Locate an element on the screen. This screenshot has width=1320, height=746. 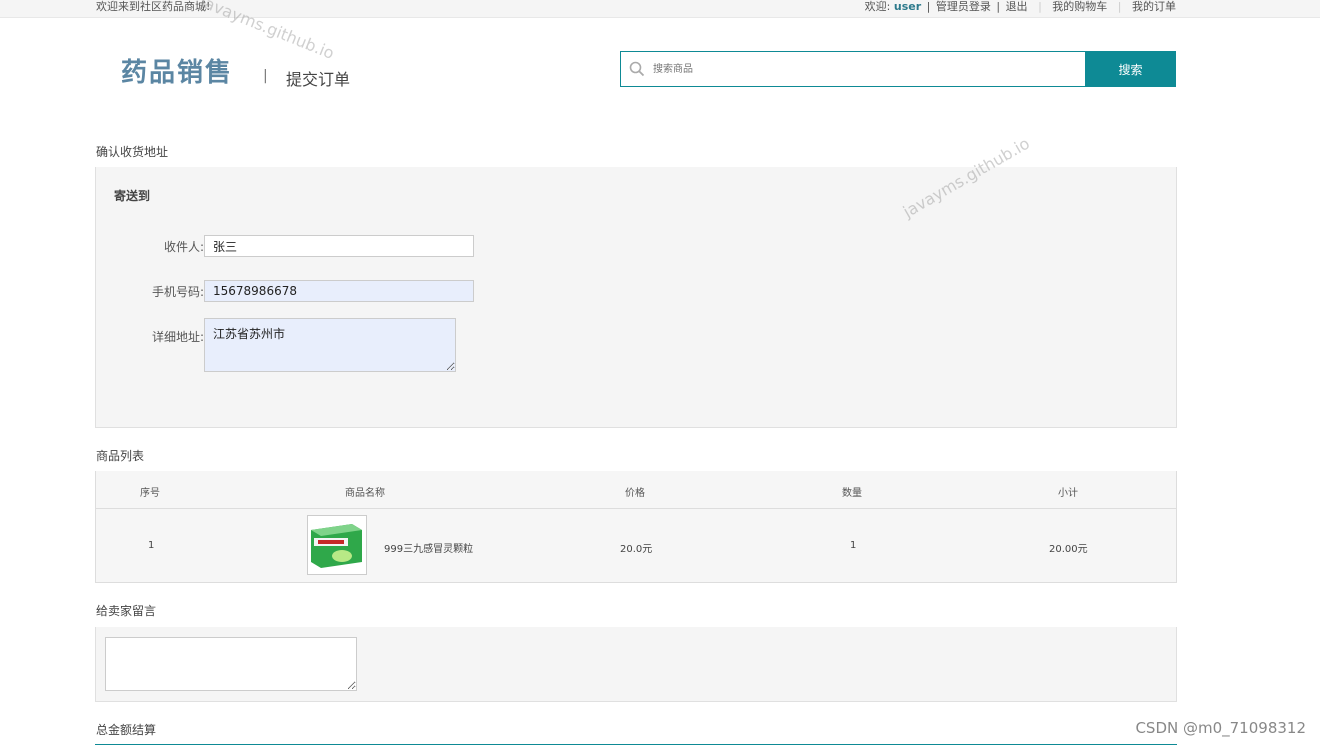
column-header-qty: 数量 is located at coordinates (852, 493).